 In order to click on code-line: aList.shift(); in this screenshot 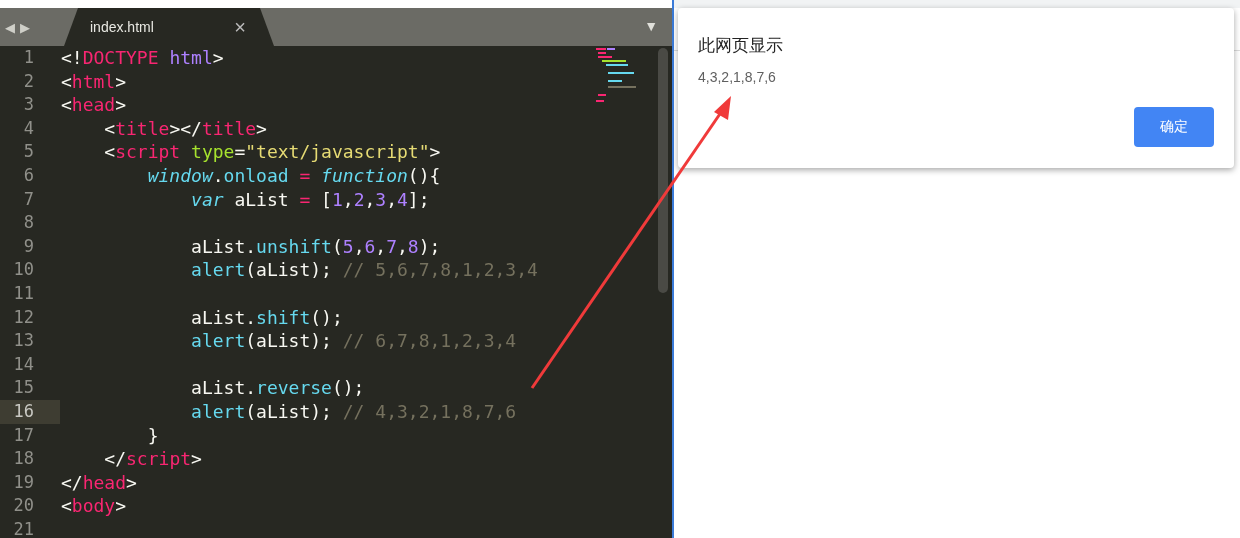, I will do `click(266, 317)`.